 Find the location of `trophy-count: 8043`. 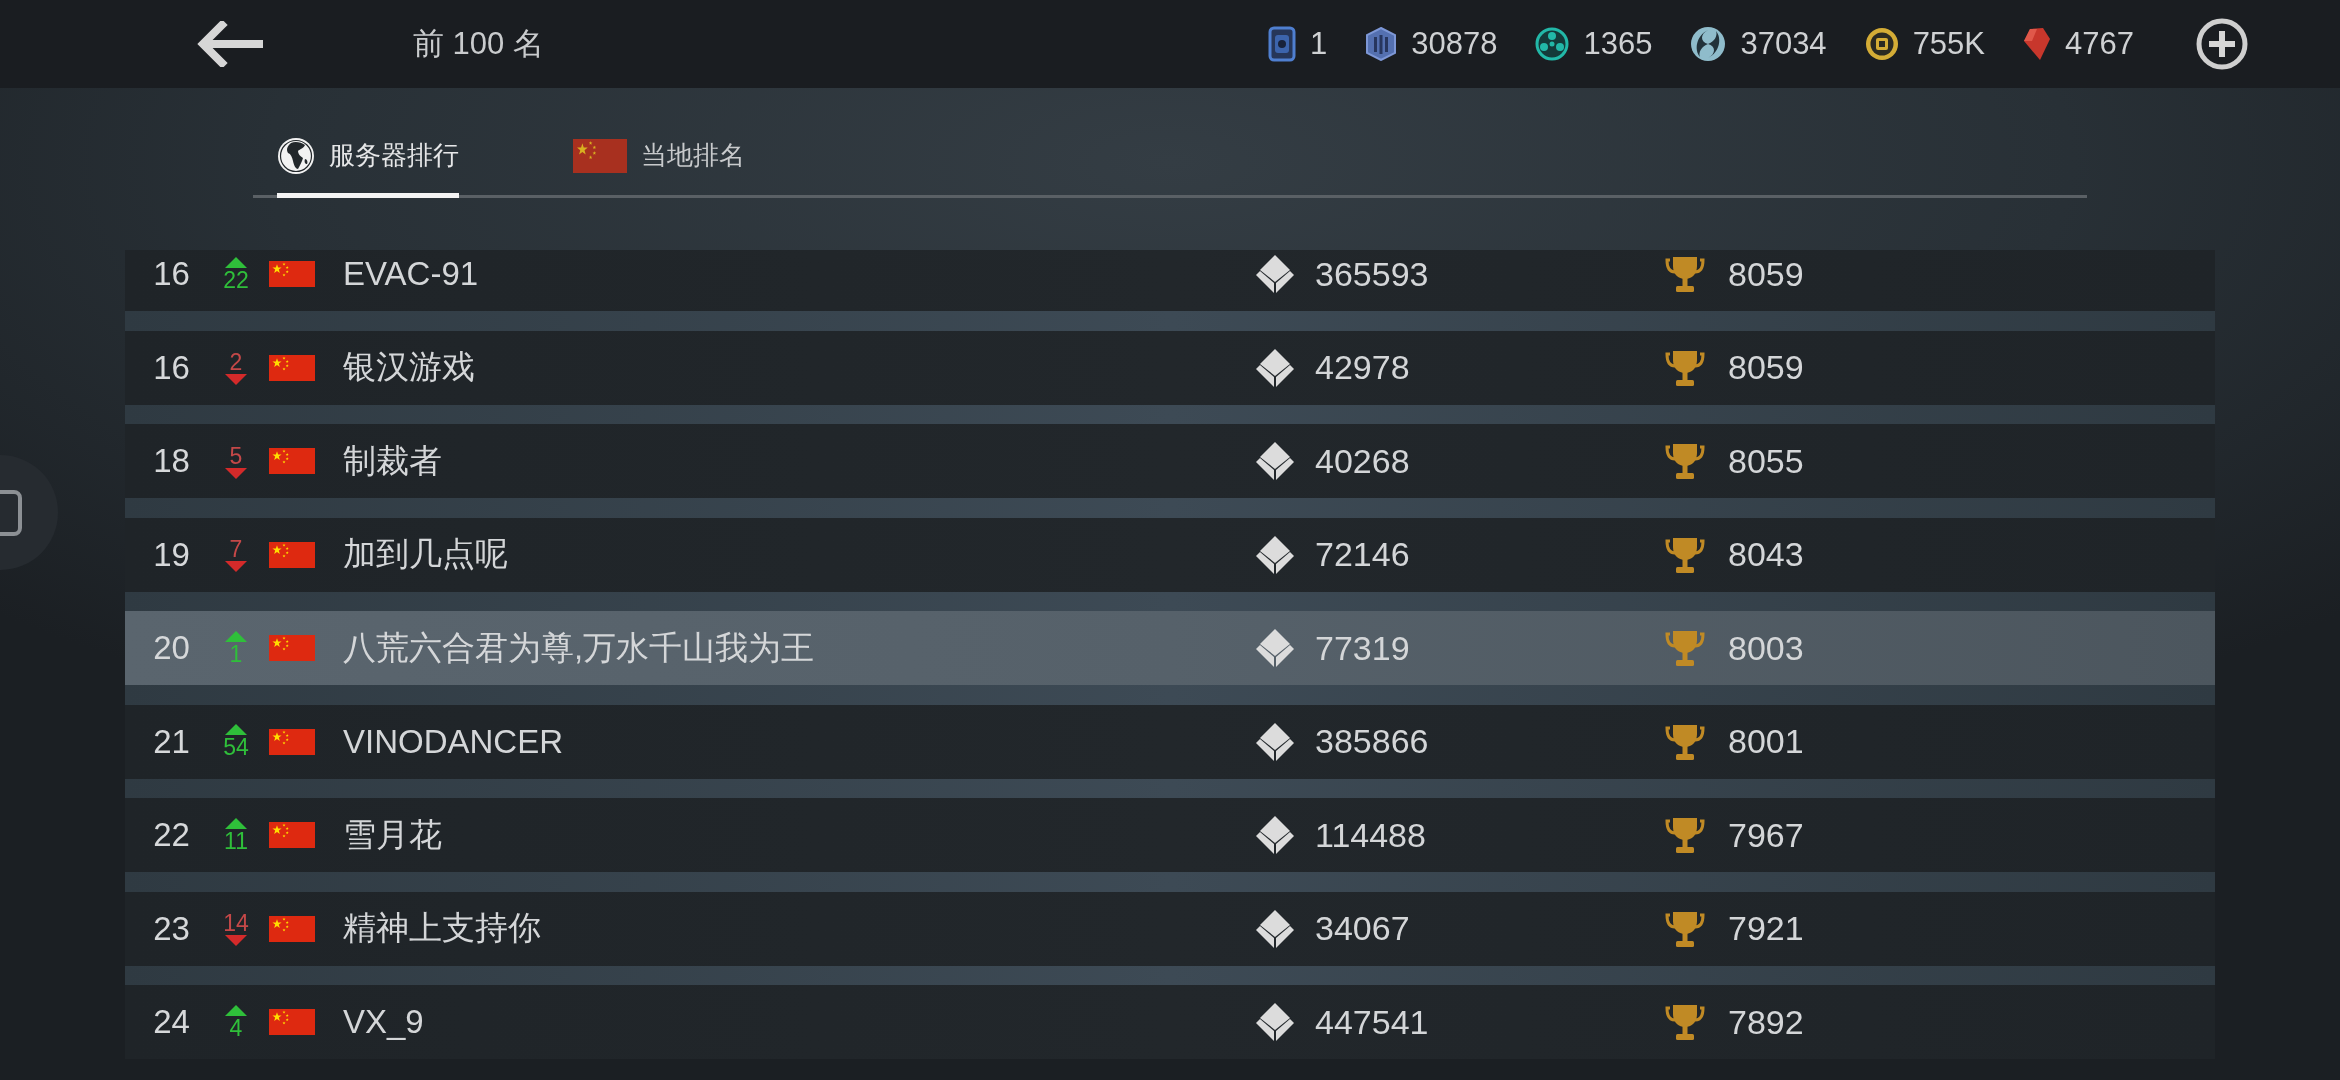

trophy-count: 8043 is located at coordinates (1766, 554).